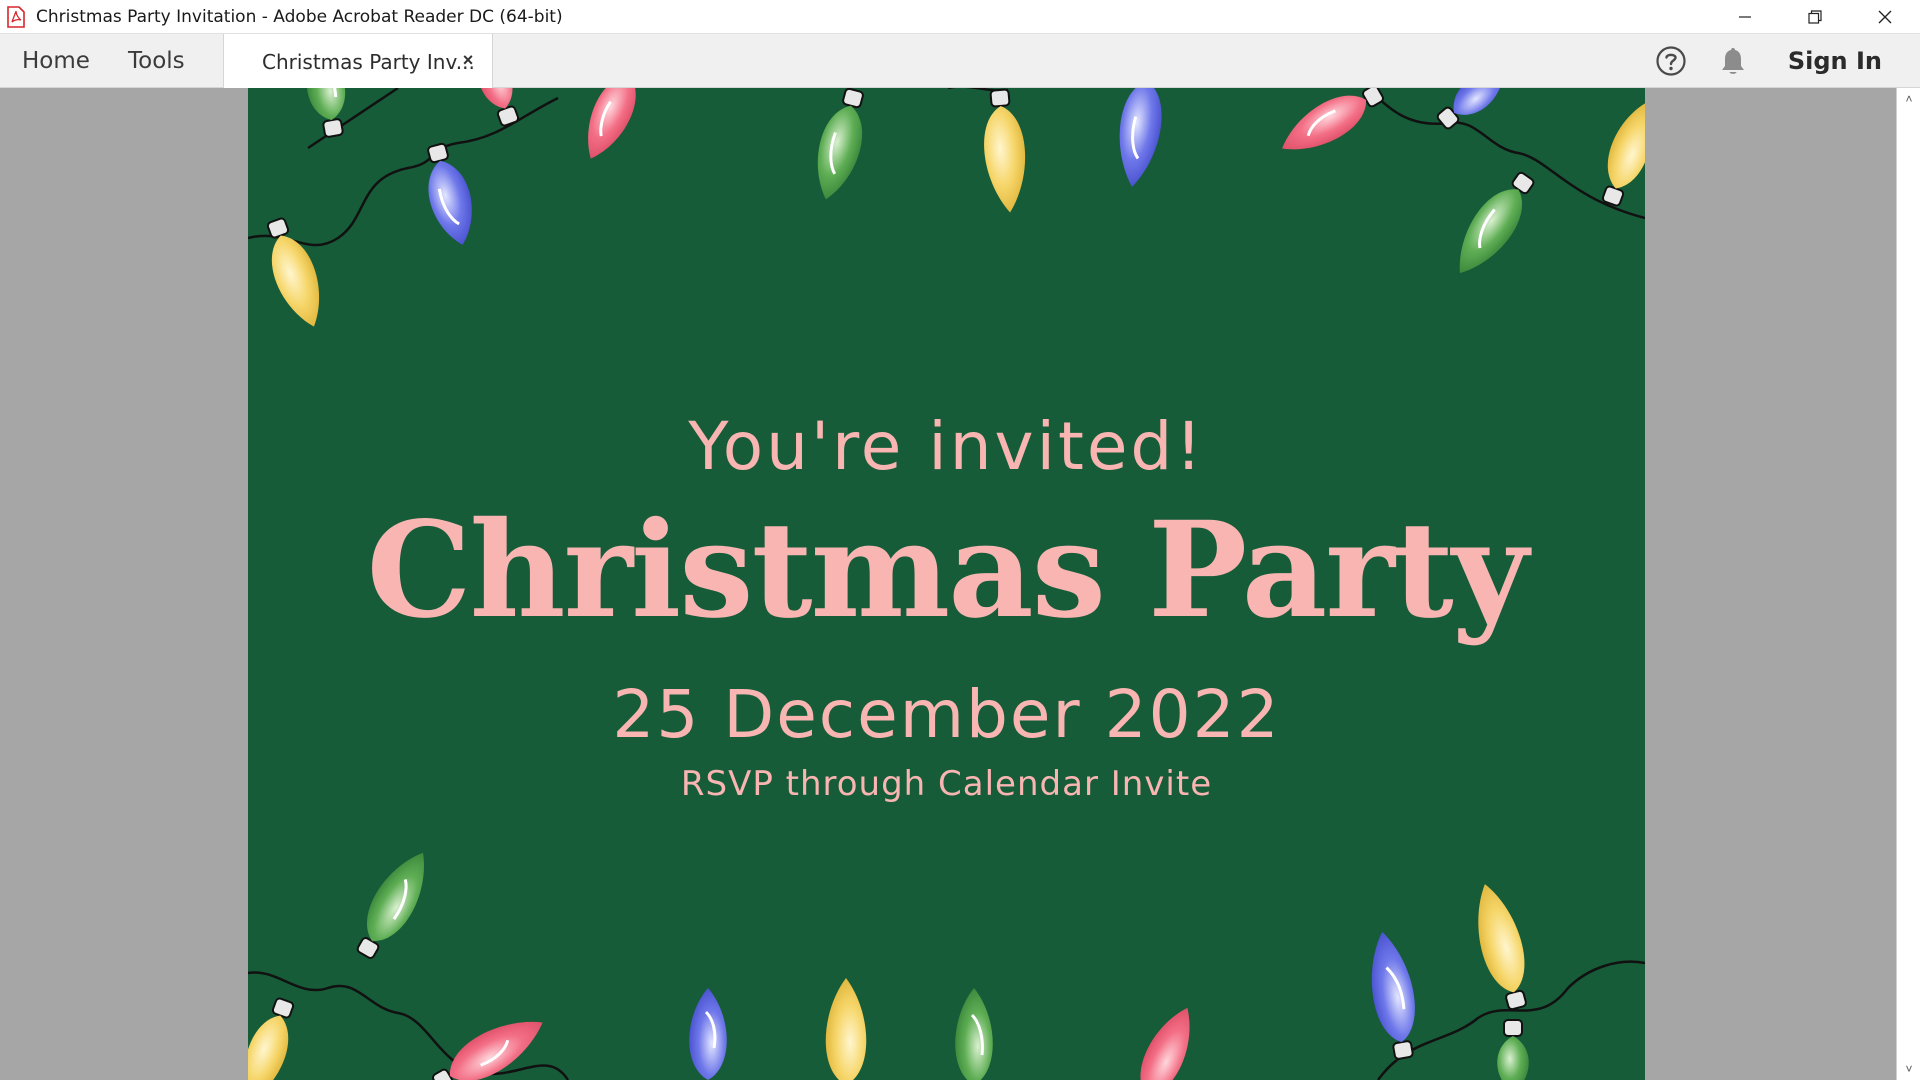  I want to click on vertical-scrollbar: ˄ ˅, so click(1908, 584).